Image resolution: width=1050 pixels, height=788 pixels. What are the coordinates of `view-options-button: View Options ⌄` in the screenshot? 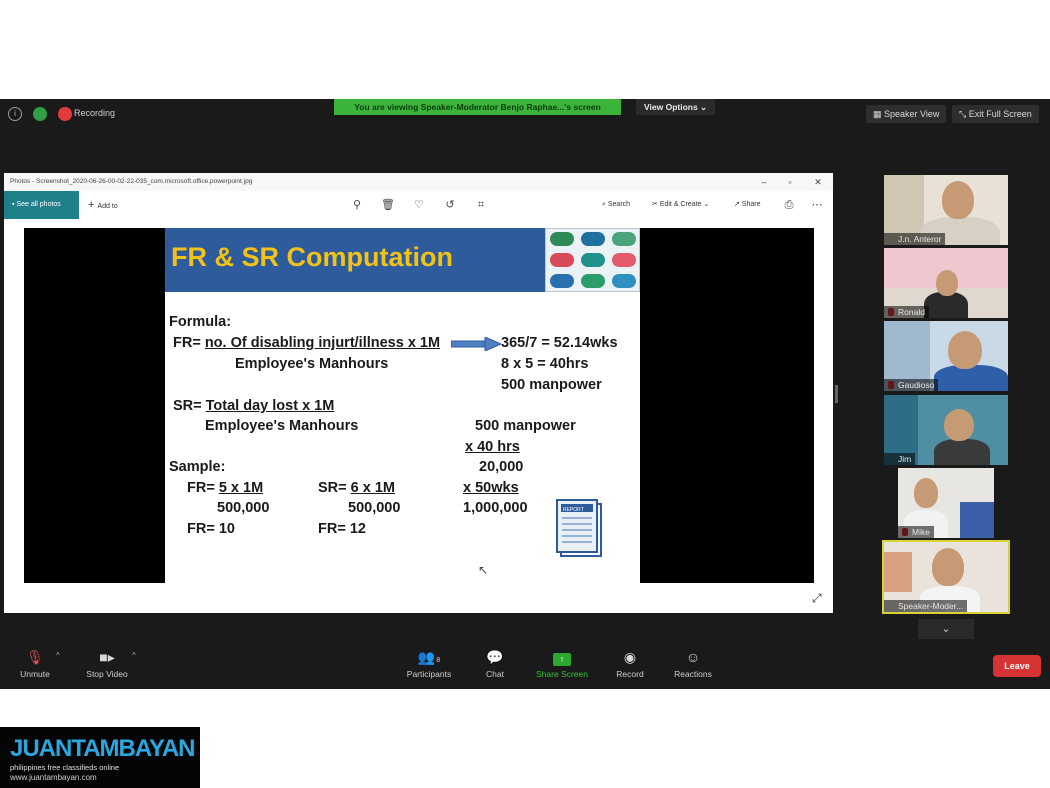 It's located at (676, 107).